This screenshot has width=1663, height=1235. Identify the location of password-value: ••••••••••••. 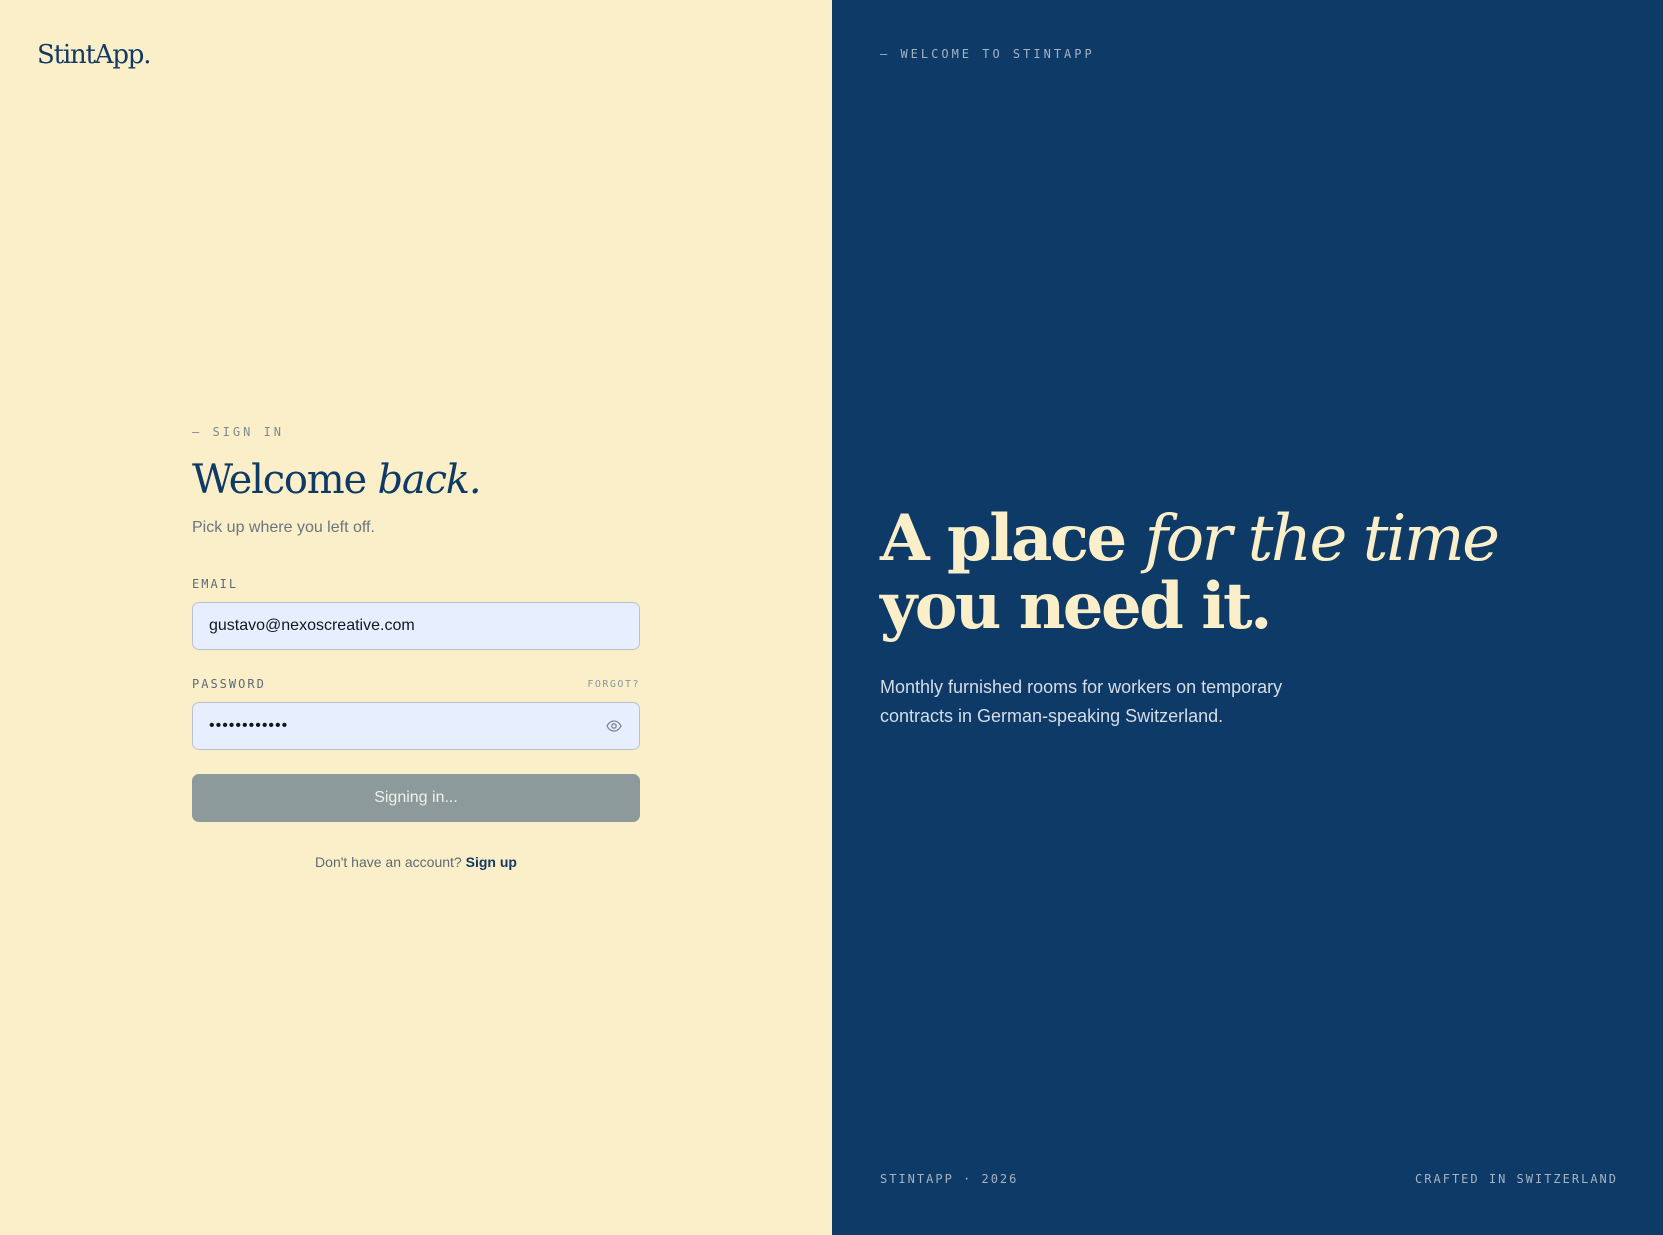
(249, 725).